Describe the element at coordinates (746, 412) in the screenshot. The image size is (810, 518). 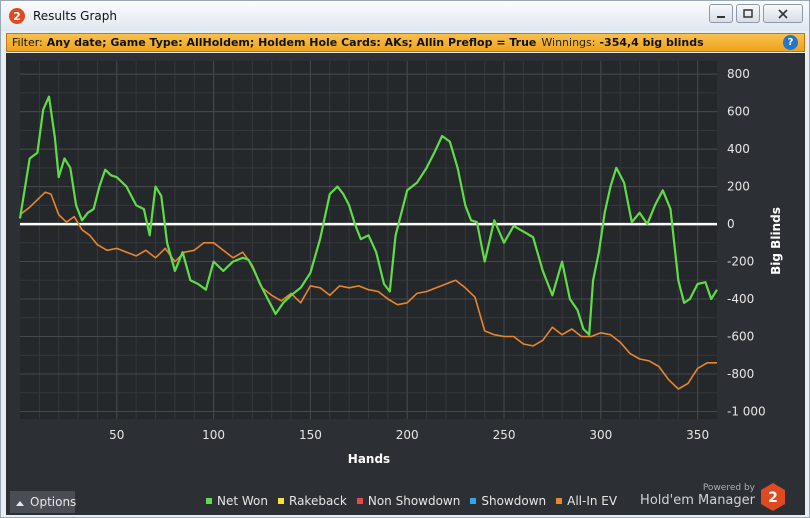
I see `y-tick-label: -1 000` at that location.